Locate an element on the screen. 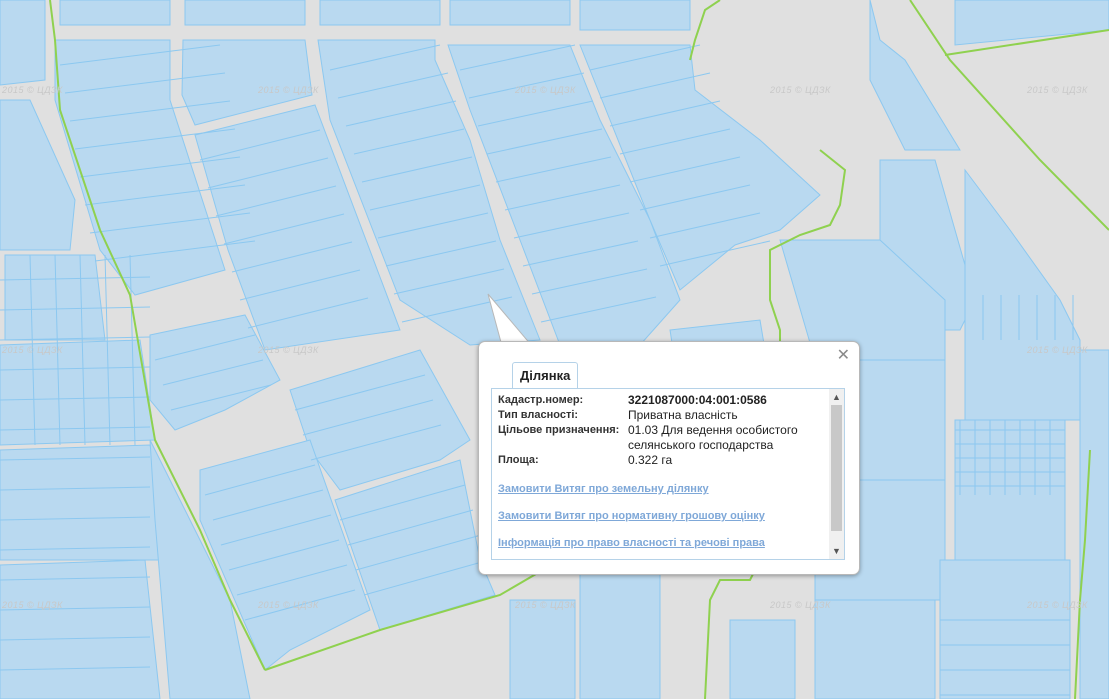 Image resolution: width=1109 pixels, height=699 pixels. ownership-value: Приватна власність is located at coordinates (683, 415).